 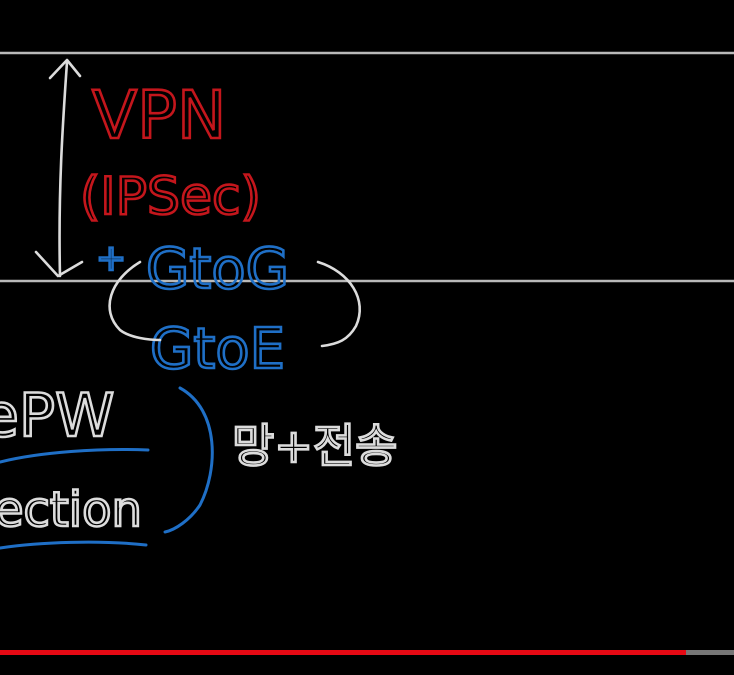 I want to click on section-partial-label: ection, so click(x=71, y=510).